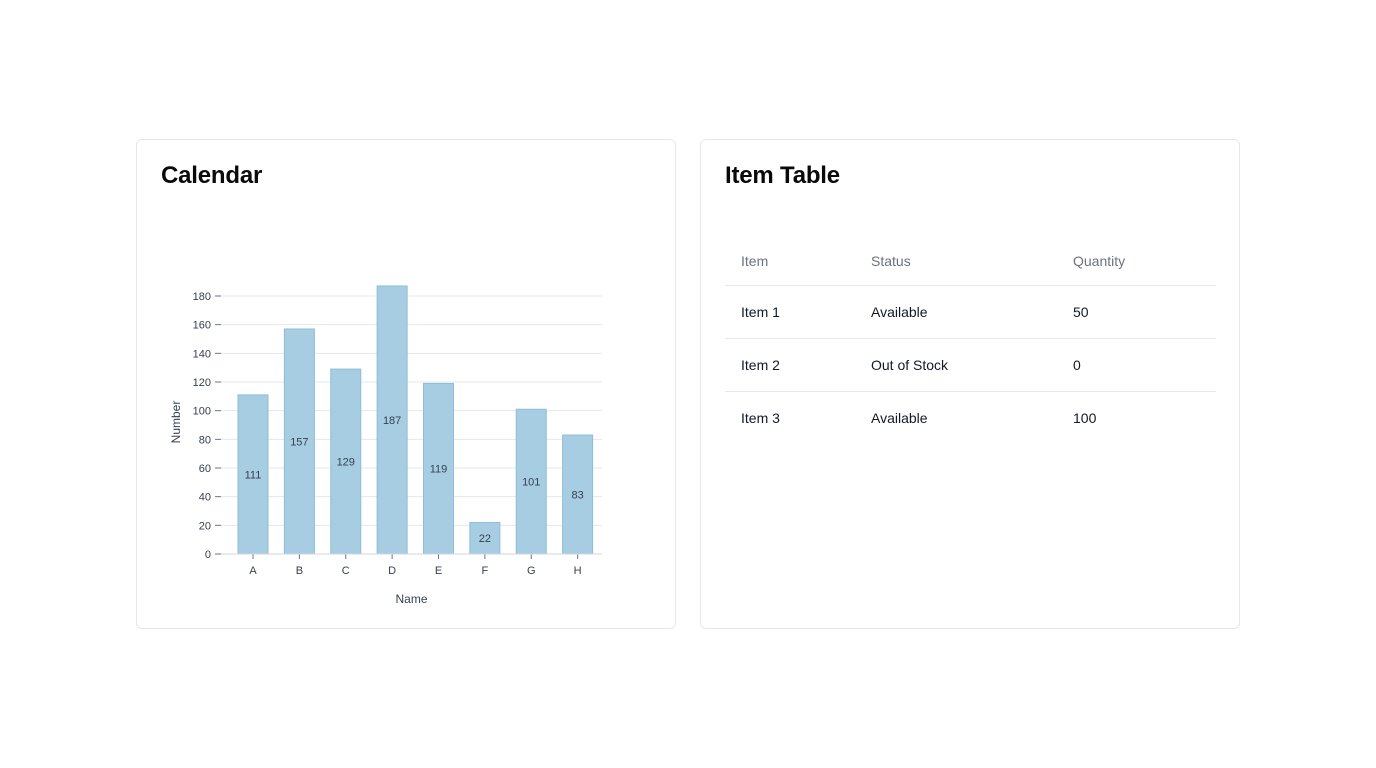  I want to click on cell-item: Item 2, so click(790, 365).